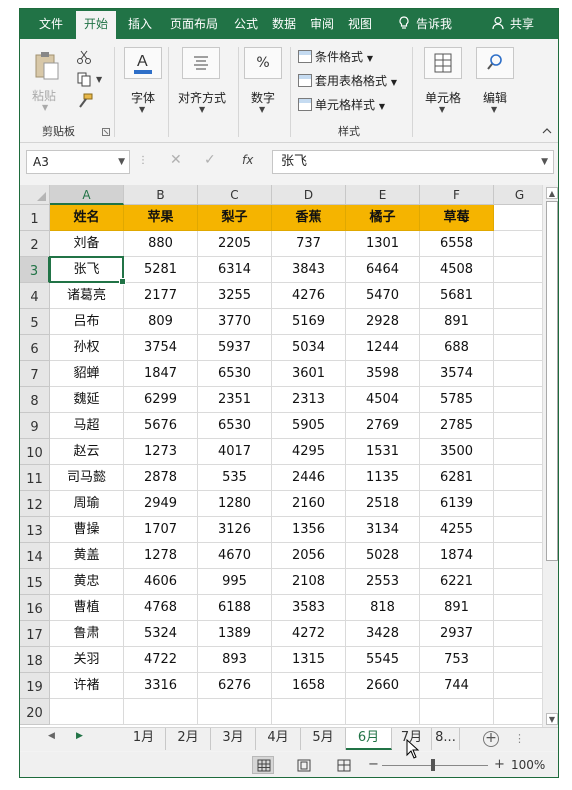 This screenshot has height=790, width=572. I want to click on sheet-tab: 3月, so click(233, 739).